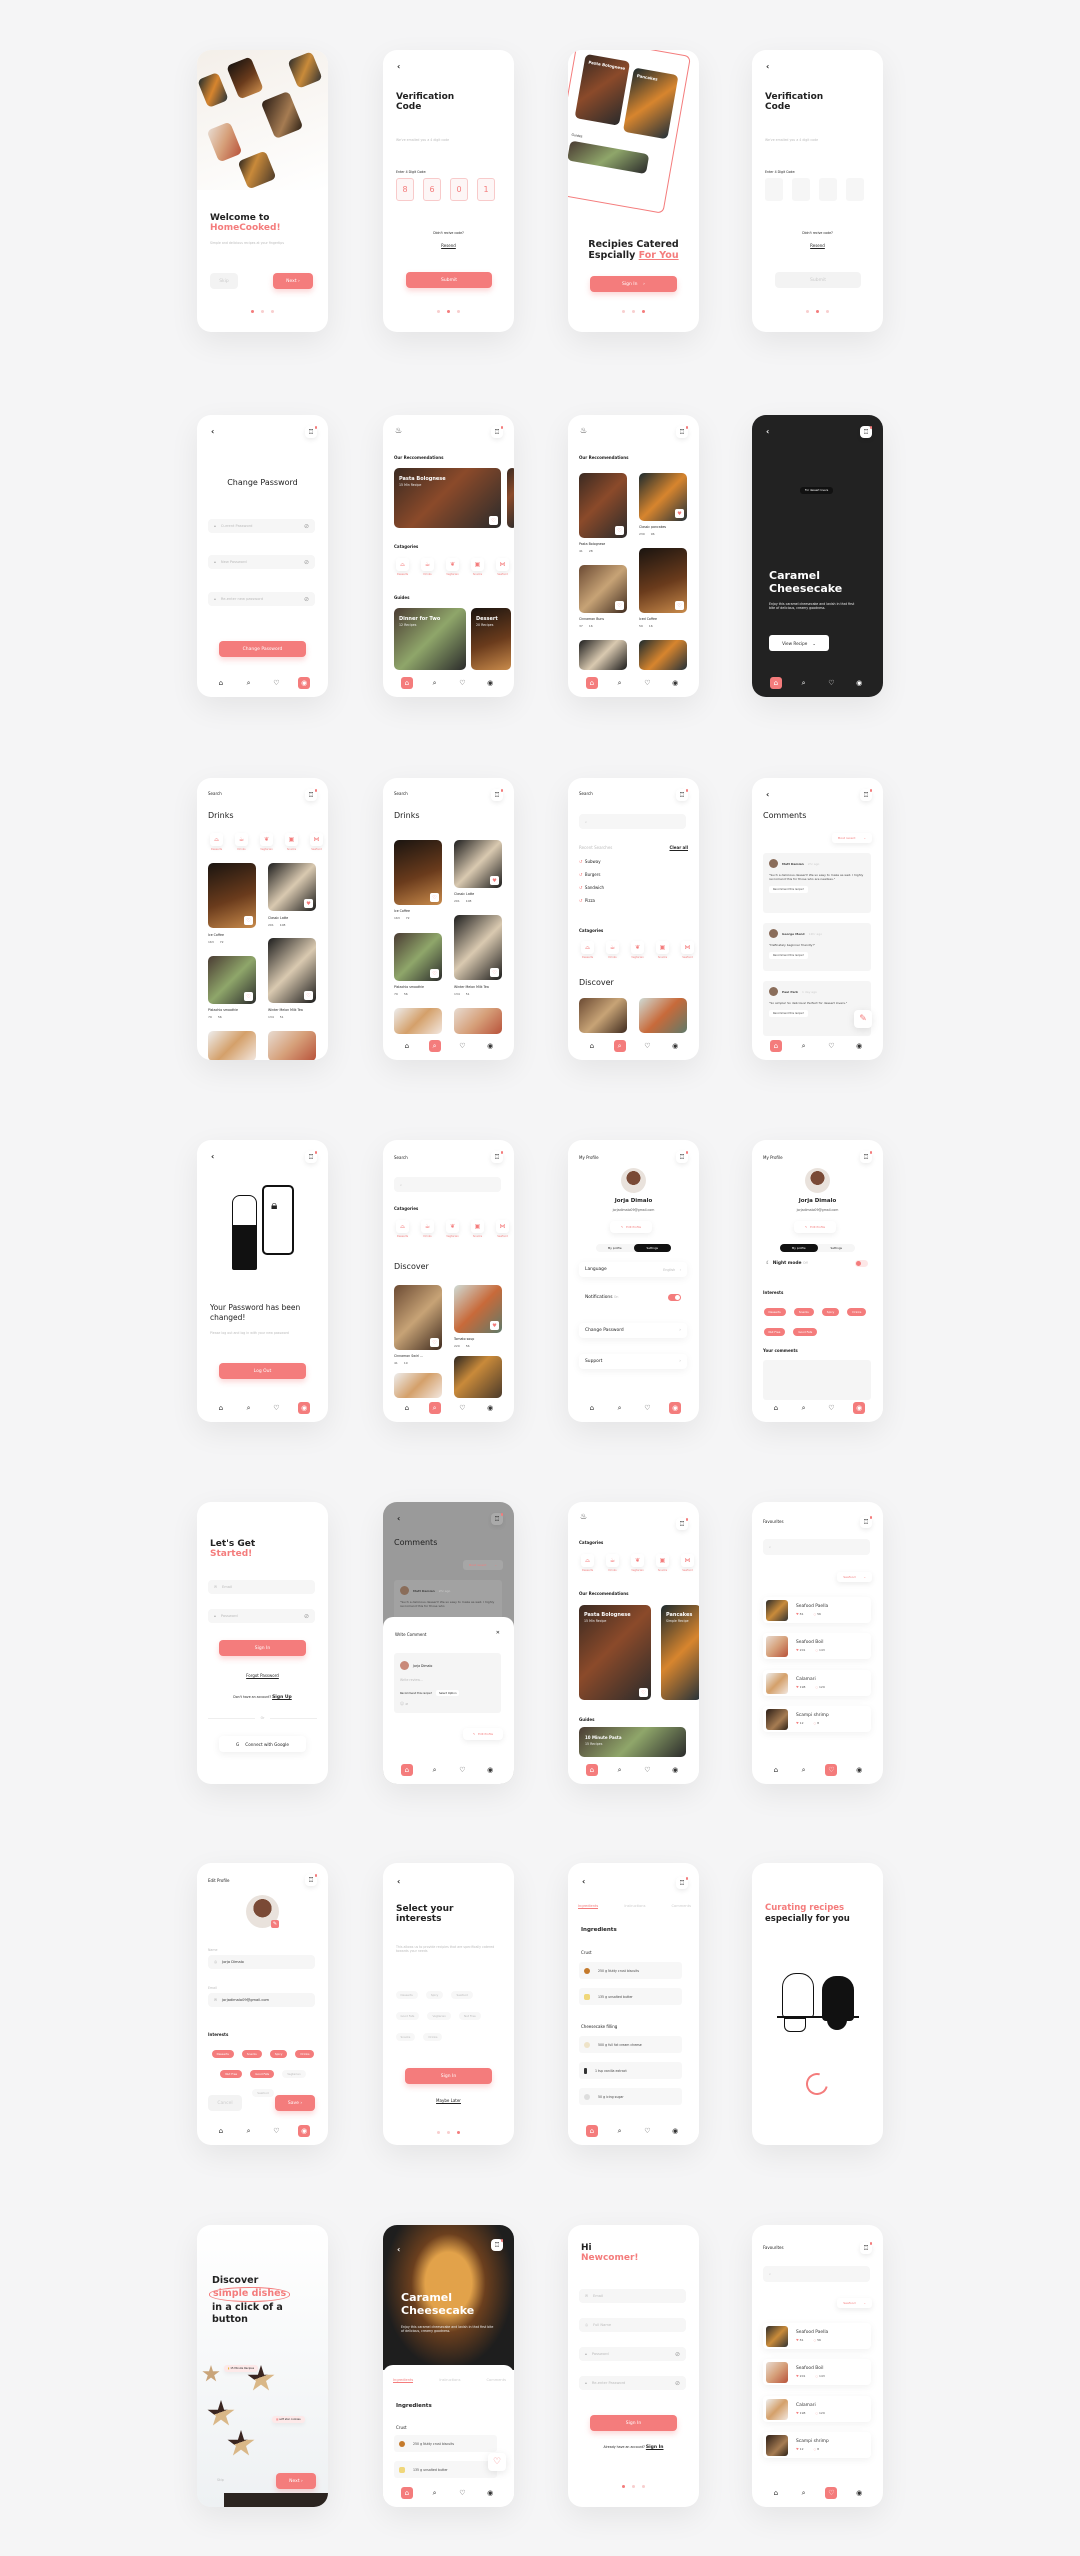 The height and width of the screenshot is (2556, 1080). Describe the element at coordinates (459, 189) in the screenshot. I see `code-digit-3: 0` at that location.